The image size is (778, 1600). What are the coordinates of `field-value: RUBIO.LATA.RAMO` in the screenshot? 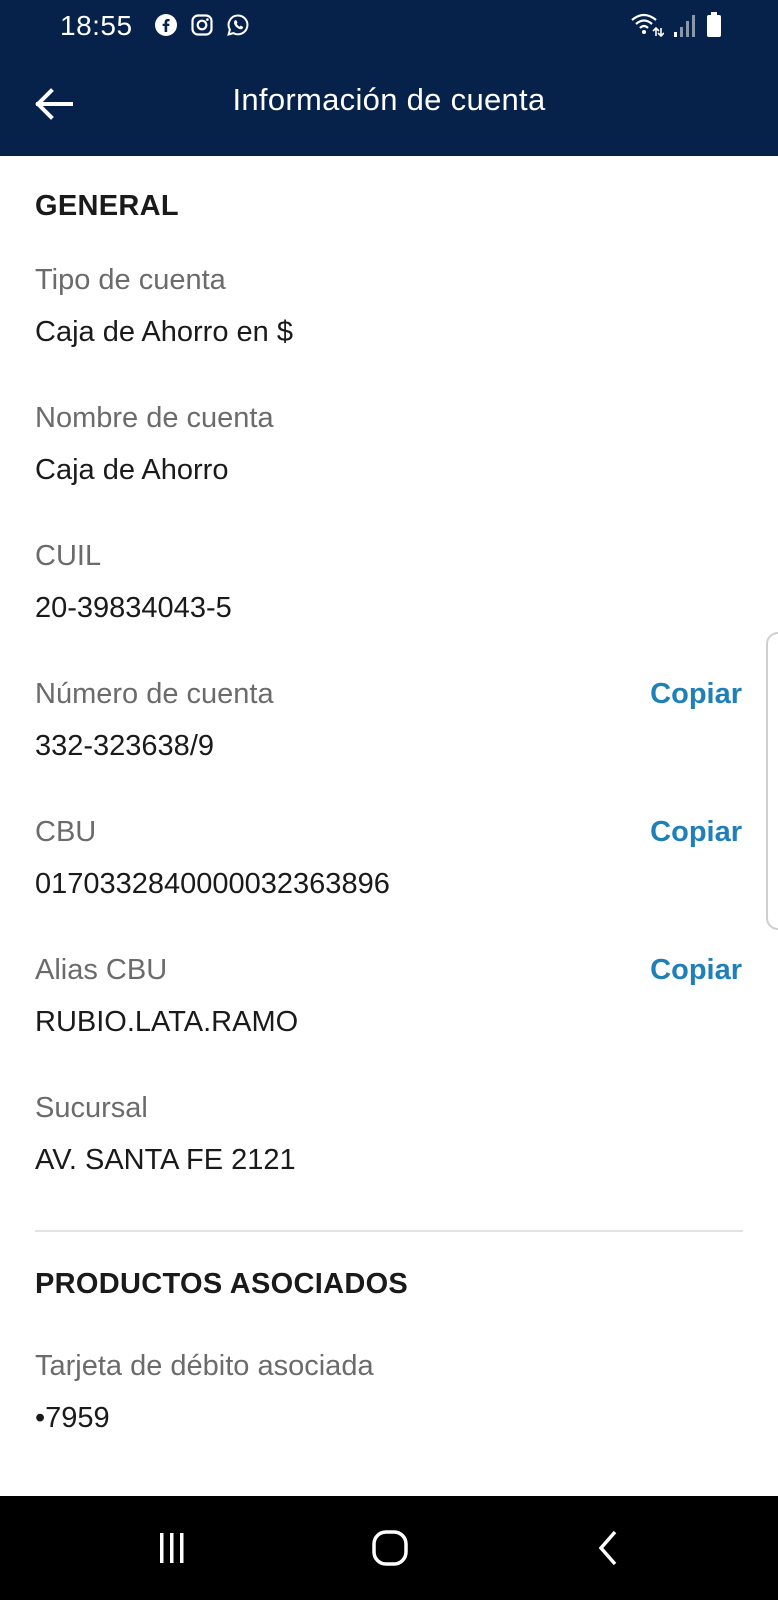 It's located at (167, 1022).